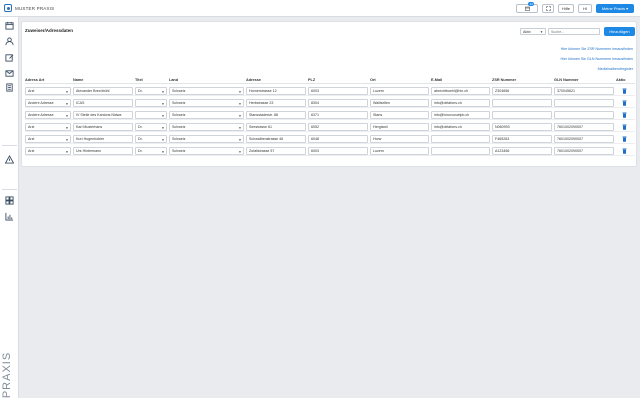 The height and width of the screenshot is (398, 640). What do you see at coordinates (9, 57) in the screenshot?
I see `edit-icon` at bounding box center [9, 57].